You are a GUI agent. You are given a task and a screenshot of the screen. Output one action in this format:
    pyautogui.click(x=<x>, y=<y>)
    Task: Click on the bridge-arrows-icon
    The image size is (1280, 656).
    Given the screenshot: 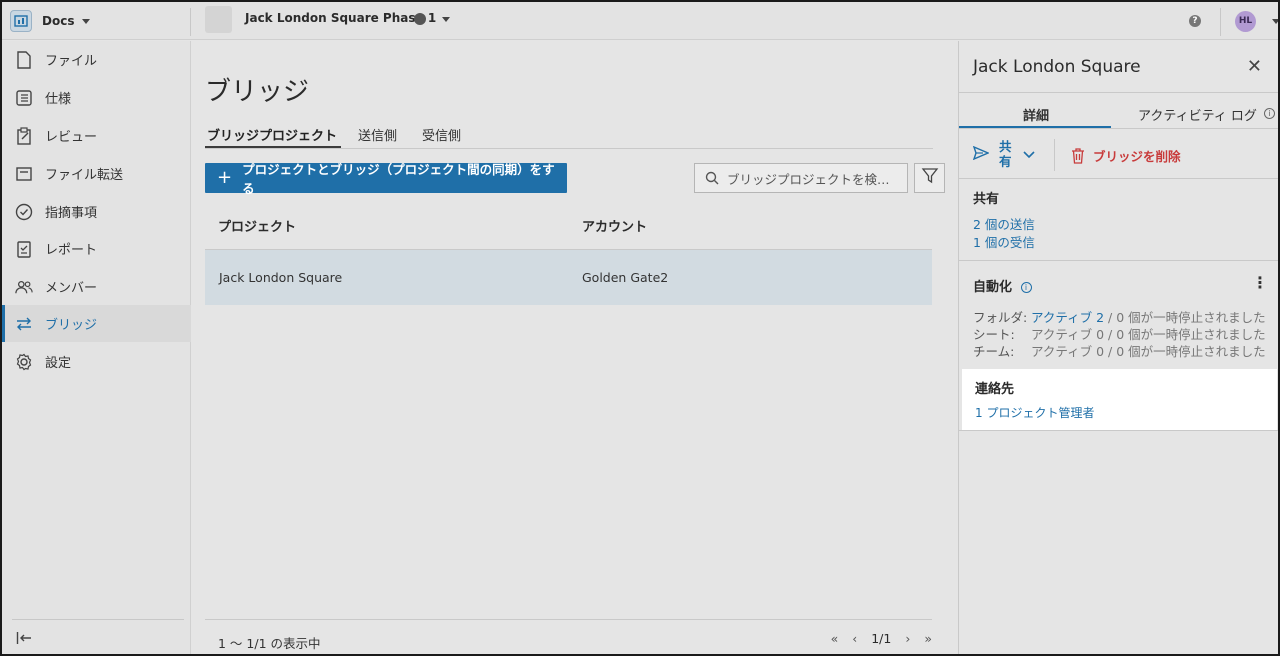 What is the action you would take?
    pyautogui.click(x=24, y=324)
    